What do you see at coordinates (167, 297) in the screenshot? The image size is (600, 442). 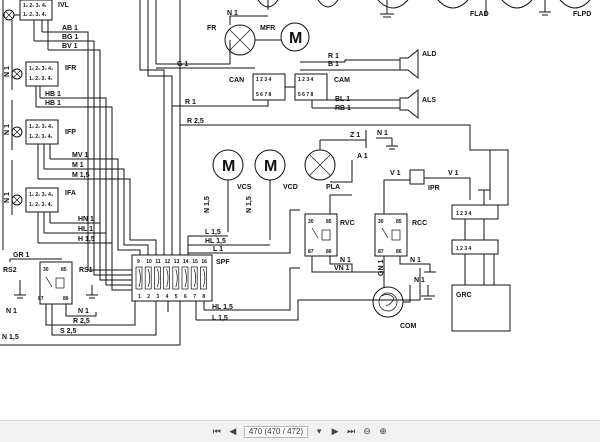 I see `spf-pin-bottom: 4` at bounding box center [167, 297].